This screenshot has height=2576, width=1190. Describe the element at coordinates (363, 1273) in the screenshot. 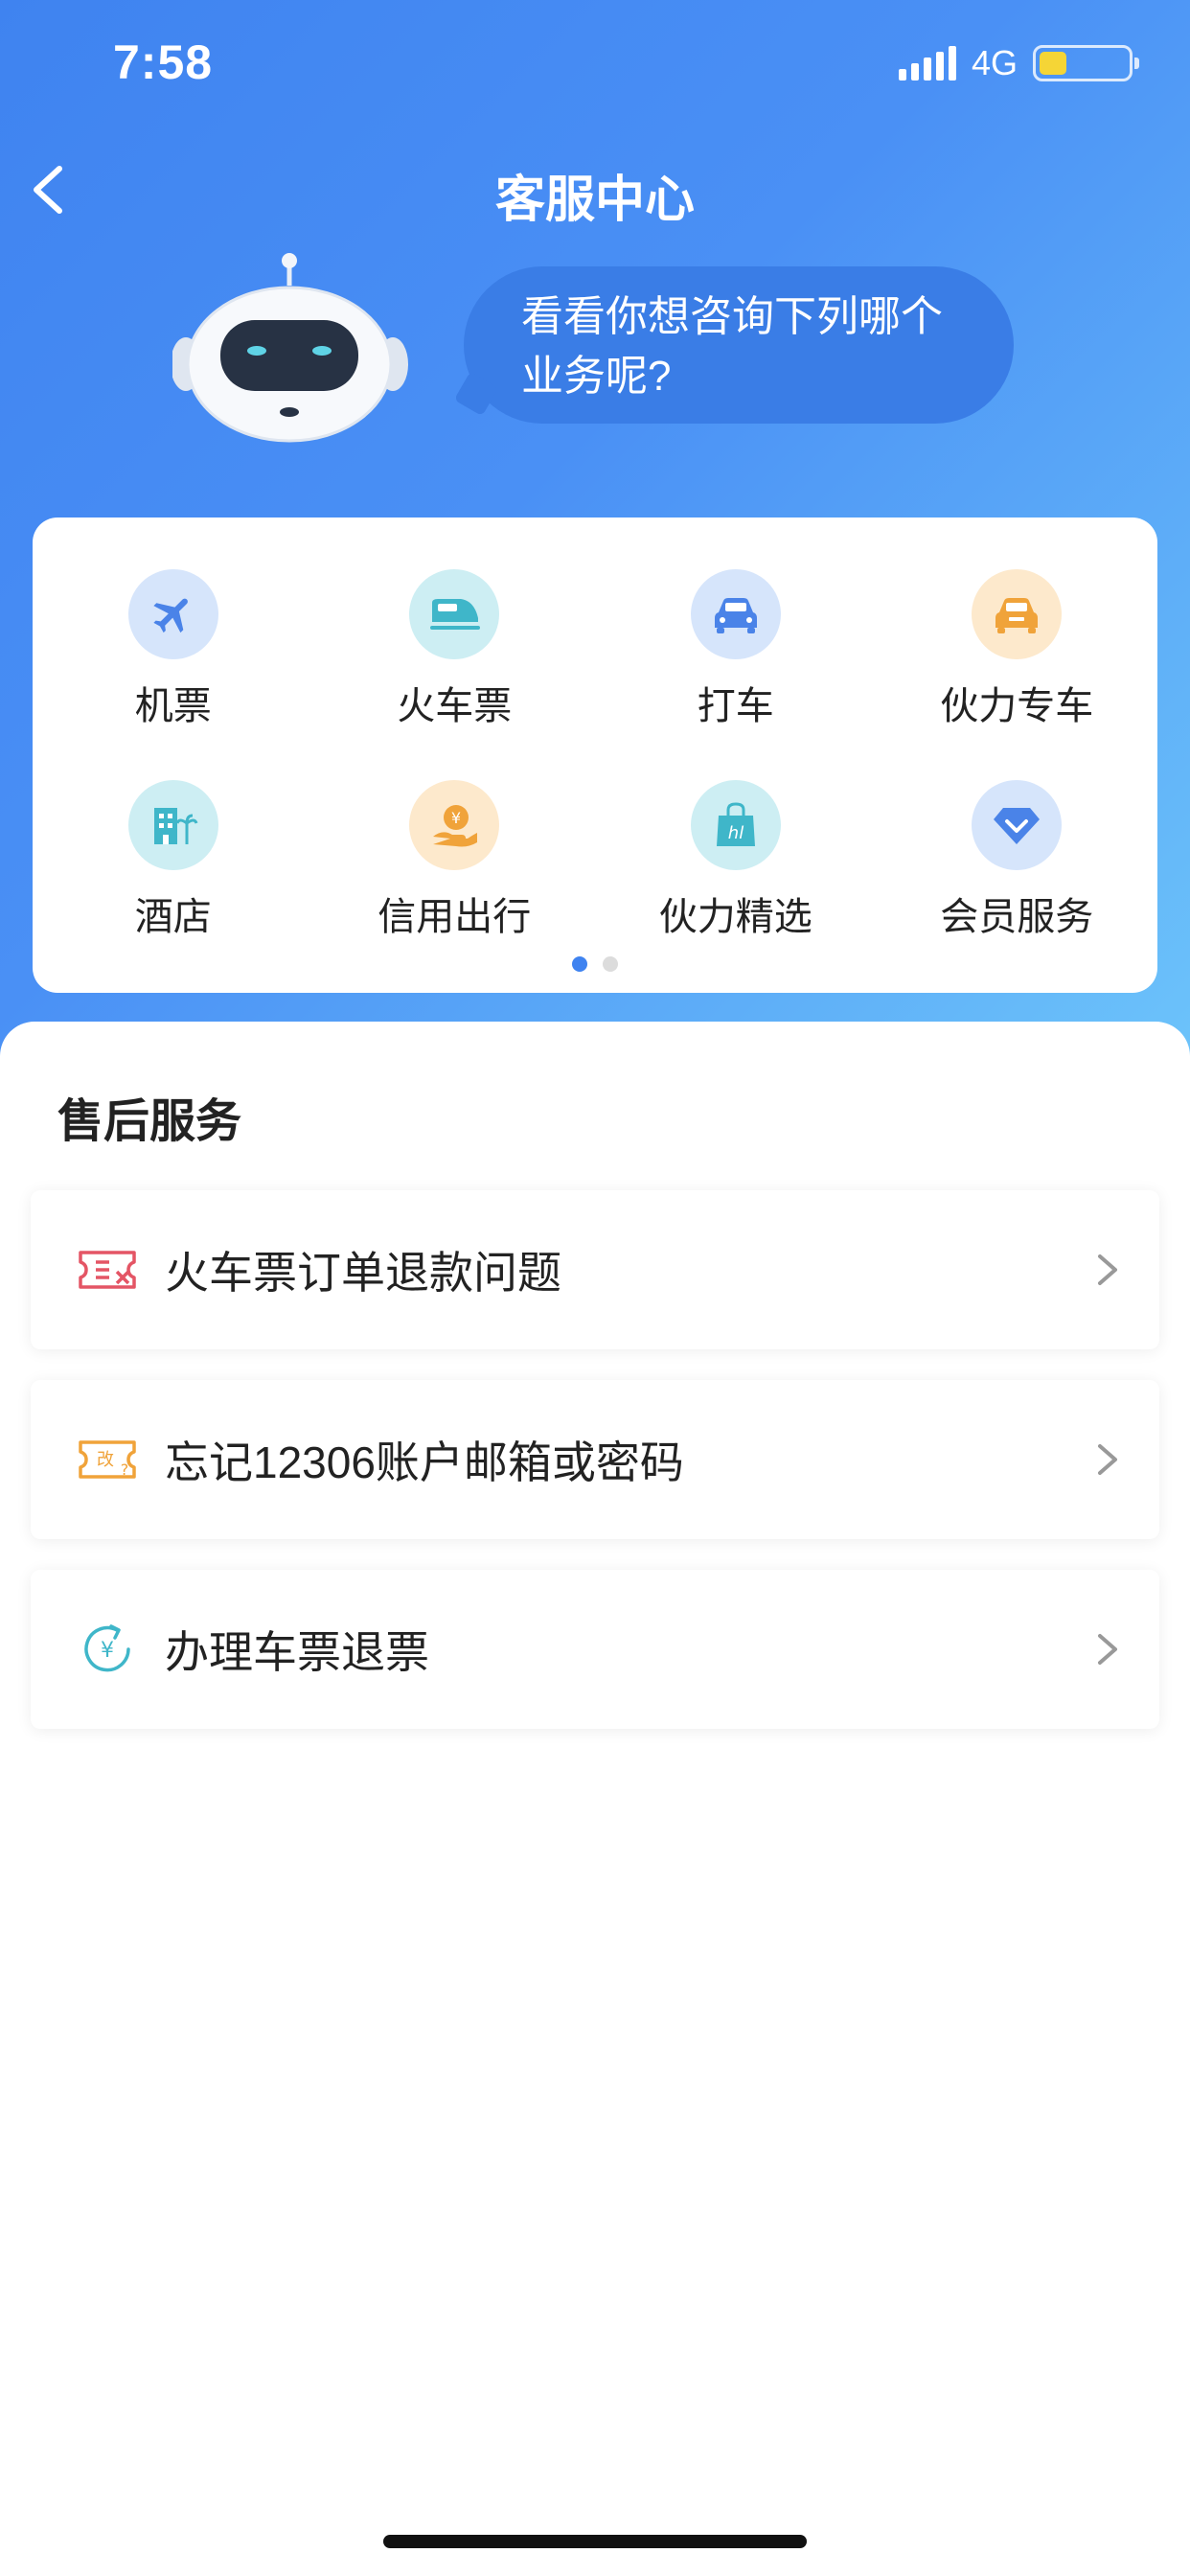

I see `faq-item-label: 火车票订单退款问题` at that location.